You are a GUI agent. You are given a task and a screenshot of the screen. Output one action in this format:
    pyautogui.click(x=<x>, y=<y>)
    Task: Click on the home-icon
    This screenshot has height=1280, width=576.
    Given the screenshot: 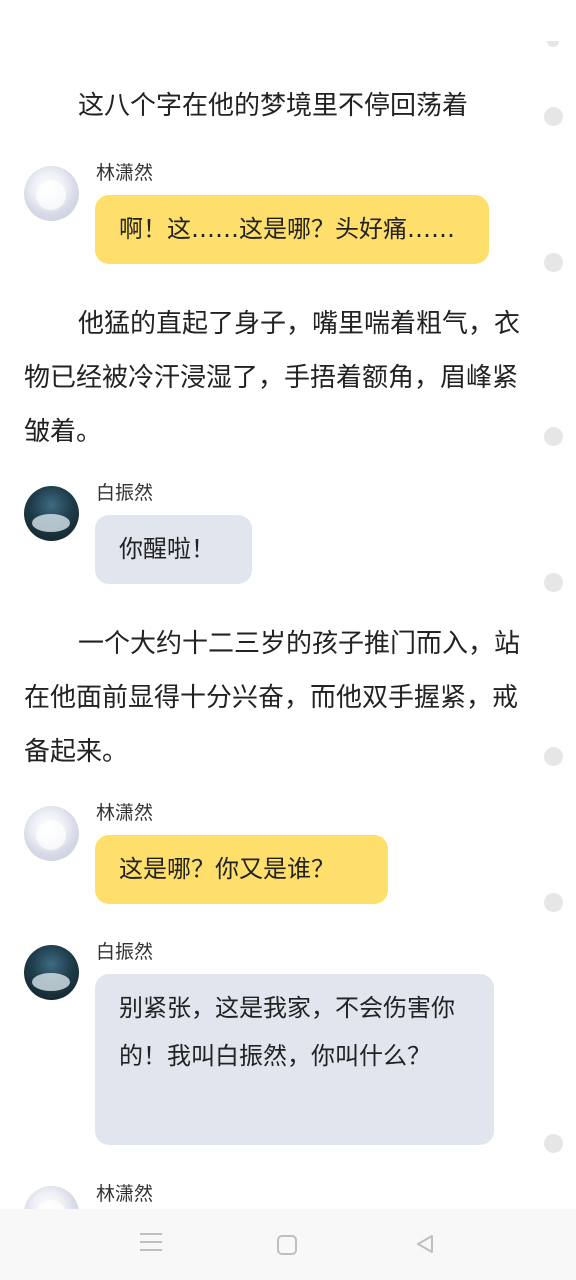 What is the action you would take?
    pyautogui.click(x=287, y=1245)
    